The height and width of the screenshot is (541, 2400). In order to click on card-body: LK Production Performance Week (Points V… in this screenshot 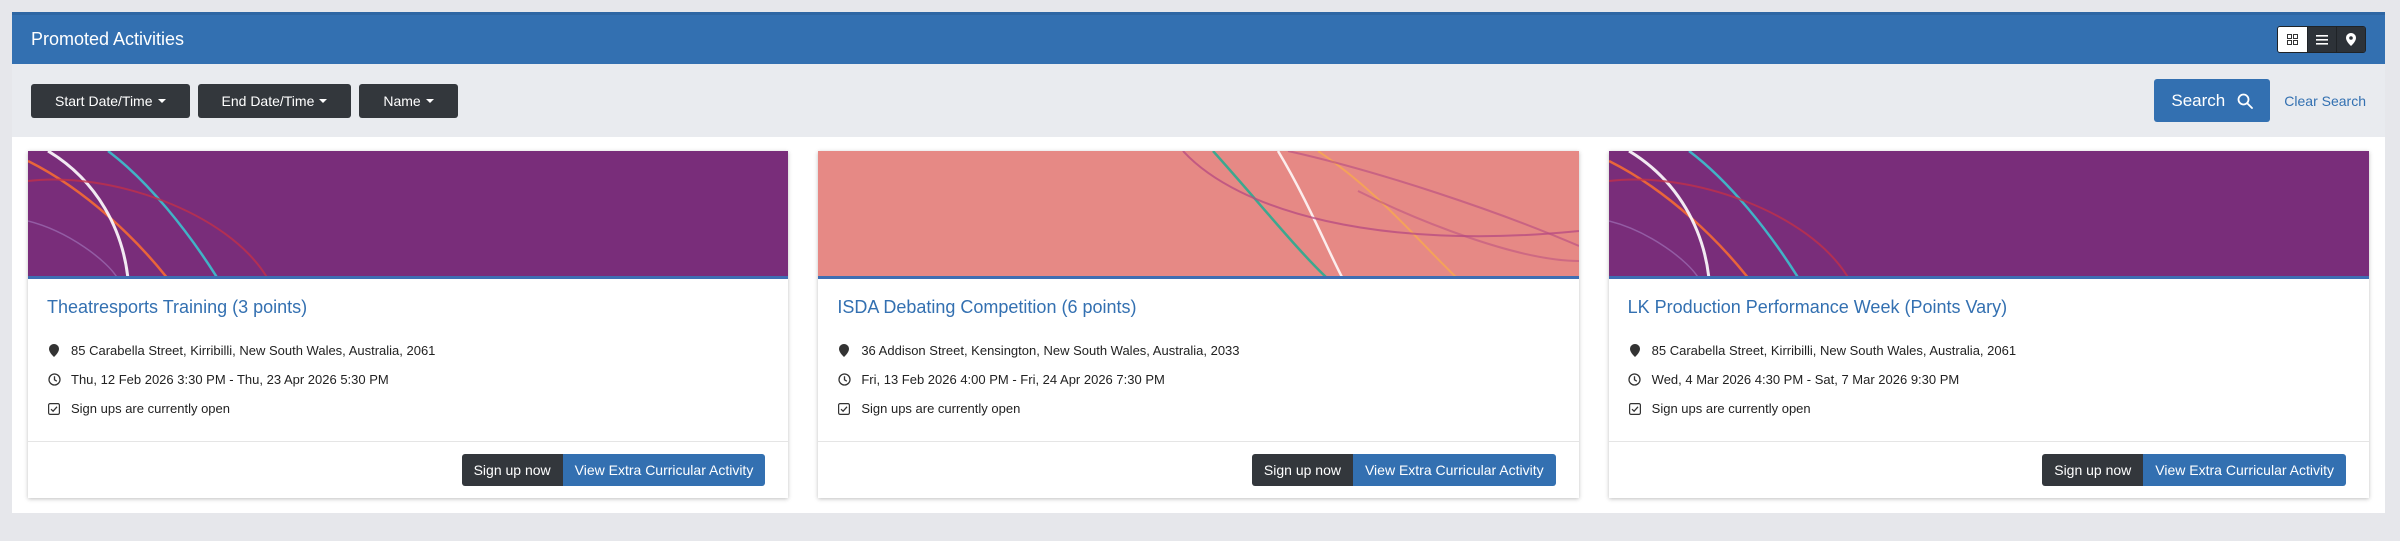, I will do `click(1989, 358)`.